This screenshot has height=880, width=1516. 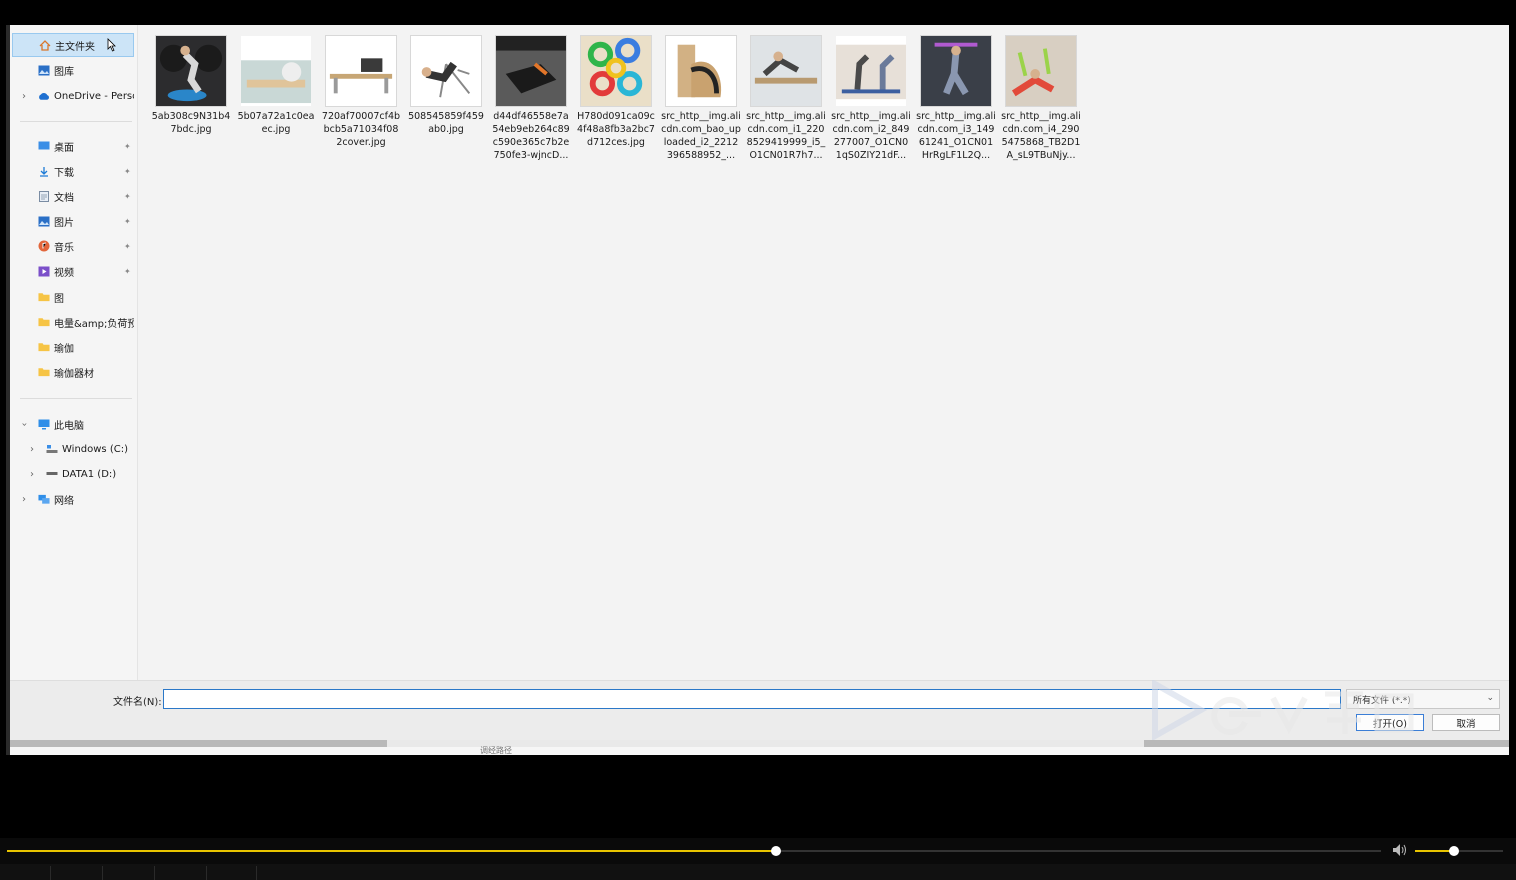 I want to click on file-item: H780d091ca09c4f48a8fb3a2bc7d712ces.jpg, so click(x=616, y=92).